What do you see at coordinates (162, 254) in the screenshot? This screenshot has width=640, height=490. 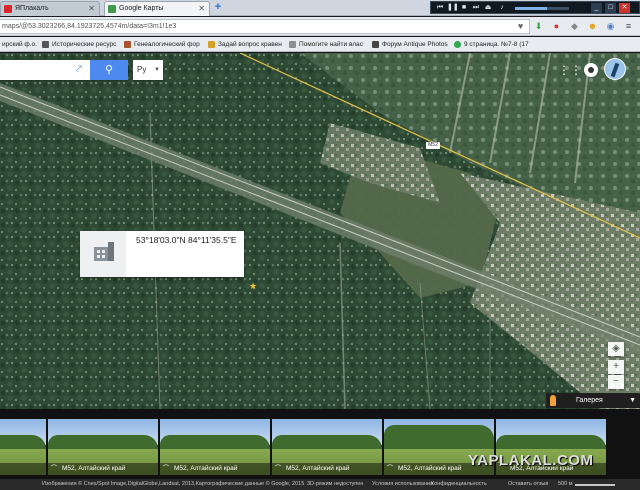 I see `location-info-card: 53°18'03.0"N 84°11'35.5"E` at bounding box center [162, 254].